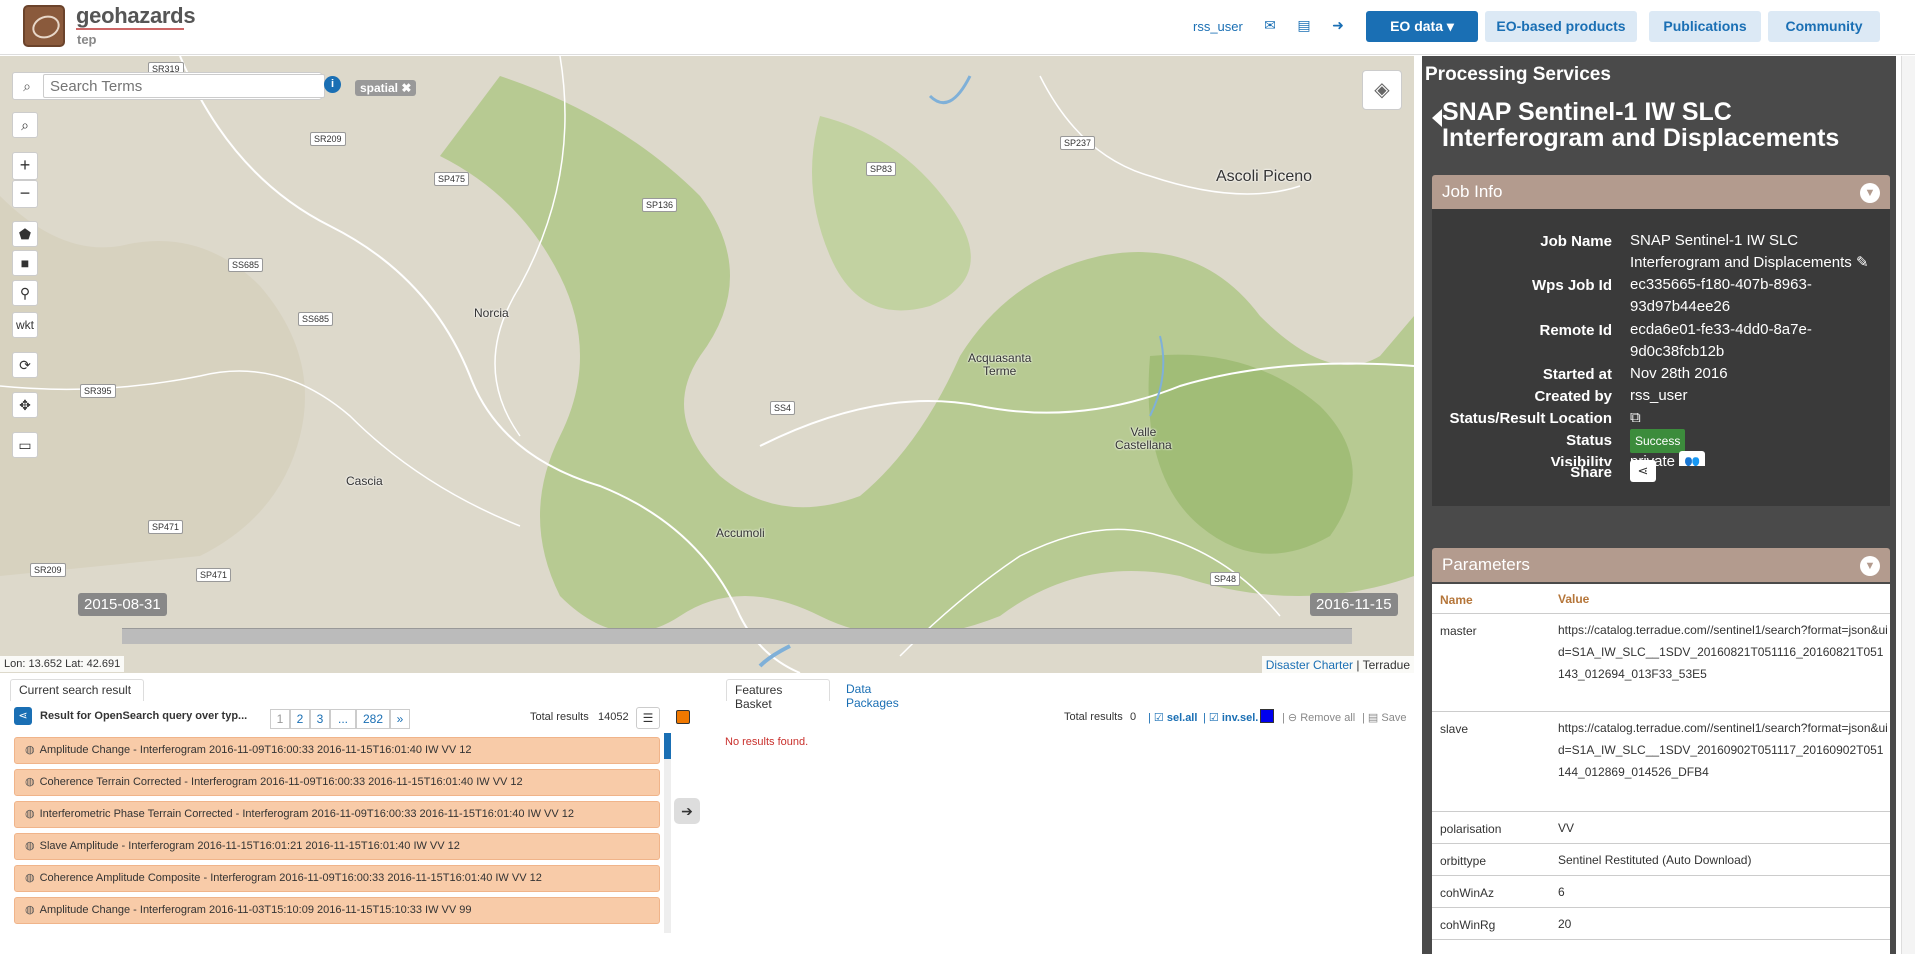 Image resolution: width=1915 pixels, height=954 pixels. What do you see at coordinates (1661, 828) in the screenshot?
I see `table-row: polarisation VV` at bounding box center [1661, 828].